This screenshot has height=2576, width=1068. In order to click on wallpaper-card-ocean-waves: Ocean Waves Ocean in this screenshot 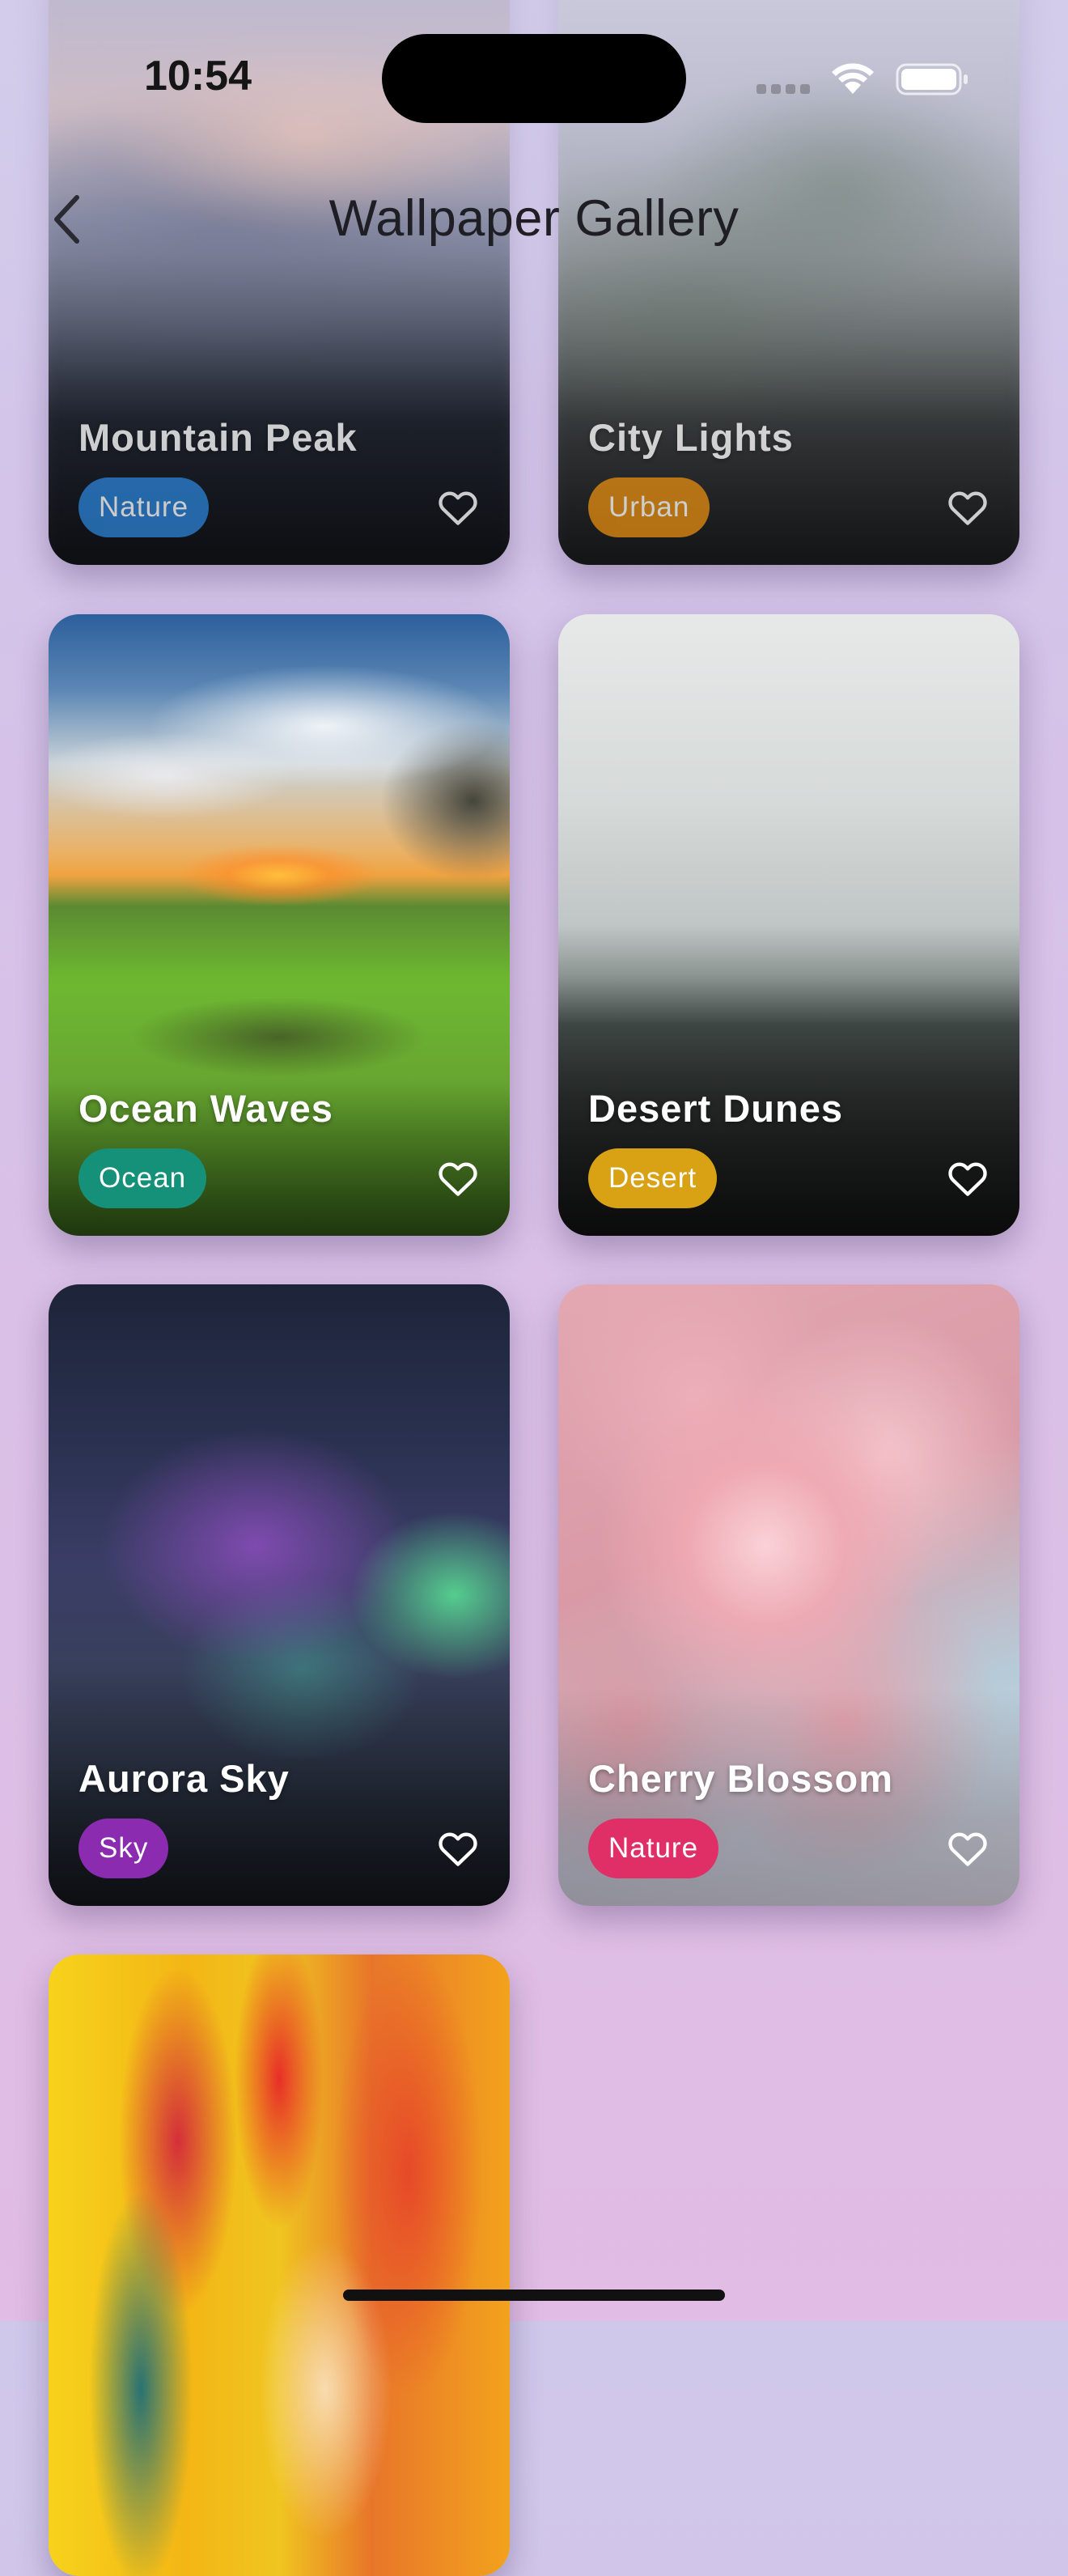, I will do `click(279, 925)`.